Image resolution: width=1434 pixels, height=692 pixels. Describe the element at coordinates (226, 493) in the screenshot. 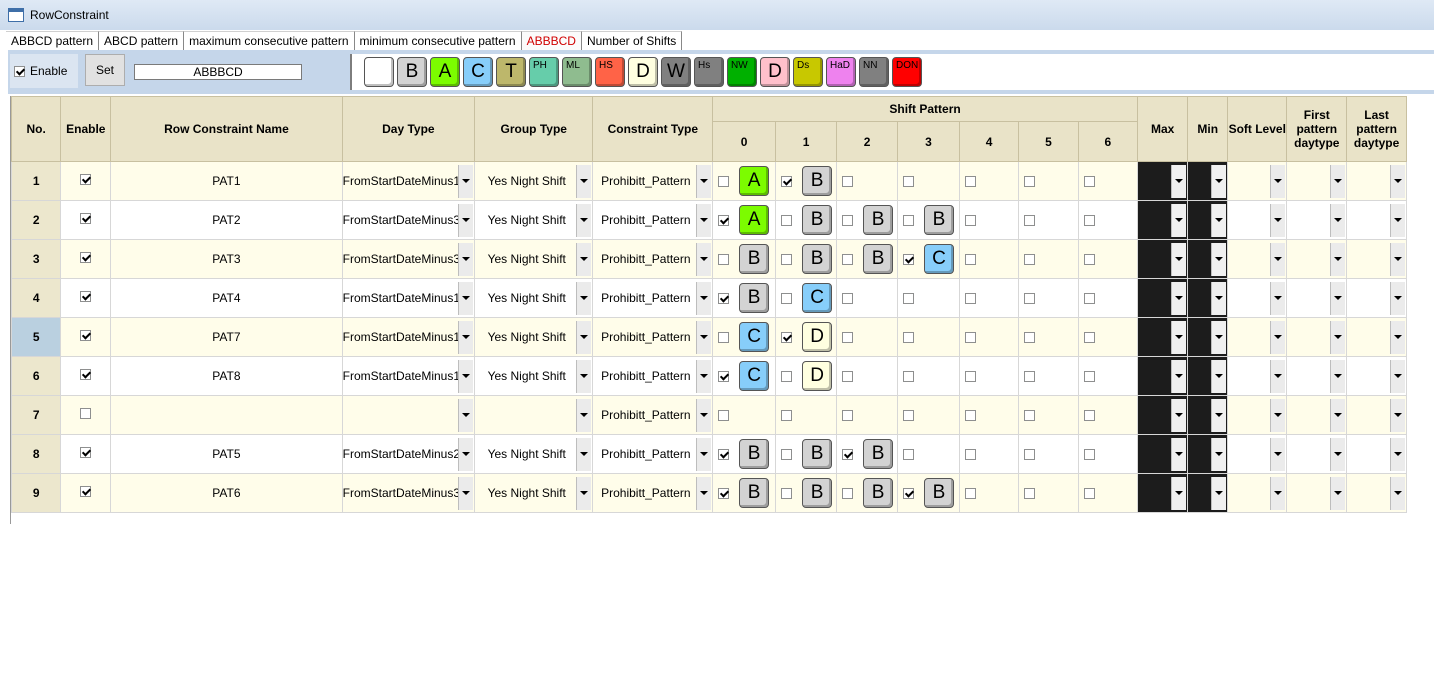

I see `row-constraint-name: PAT6` at that location.